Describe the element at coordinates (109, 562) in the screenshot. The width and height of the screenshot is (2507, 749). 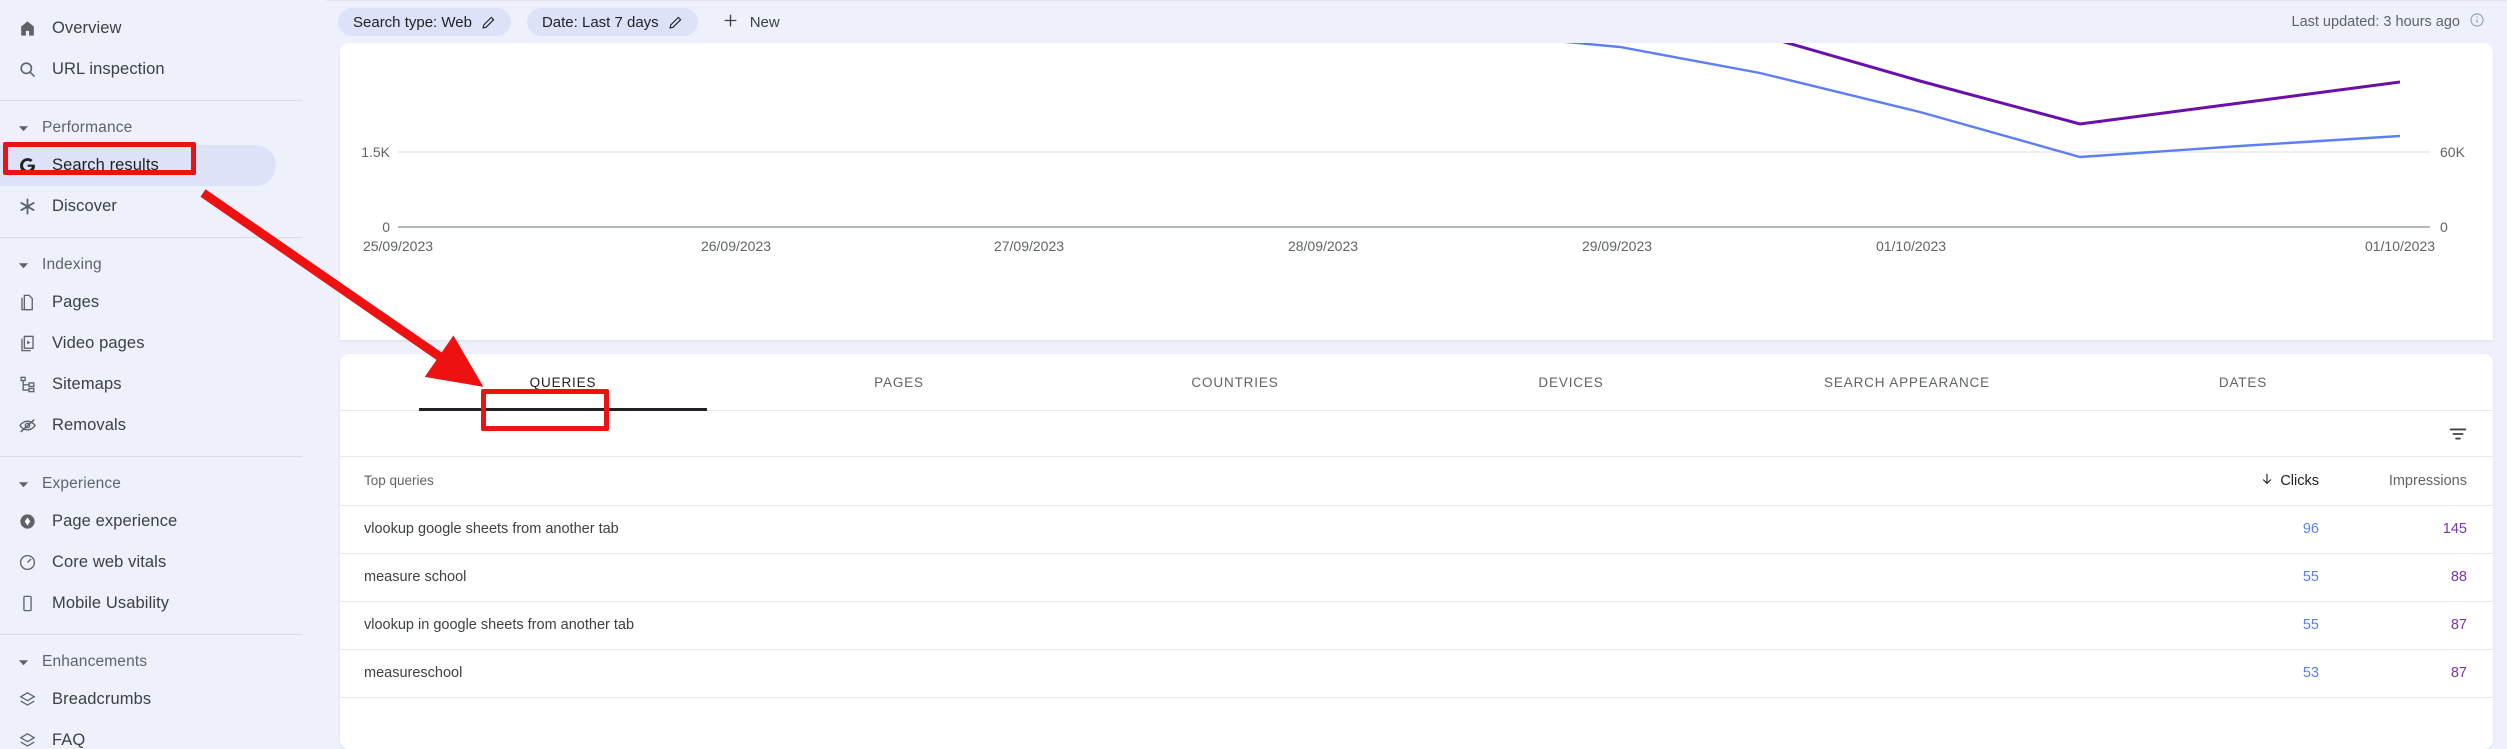
I see `sidebar-item-label: Core web vitals` at that location.